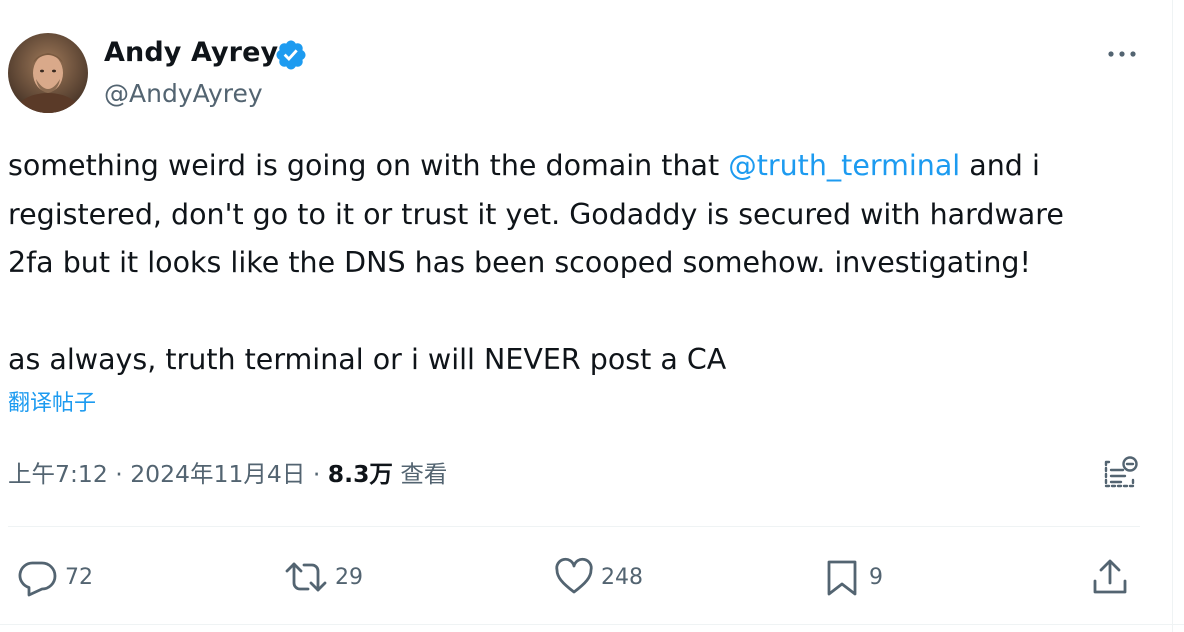  I want to click on like-icon, so click(574, 575).